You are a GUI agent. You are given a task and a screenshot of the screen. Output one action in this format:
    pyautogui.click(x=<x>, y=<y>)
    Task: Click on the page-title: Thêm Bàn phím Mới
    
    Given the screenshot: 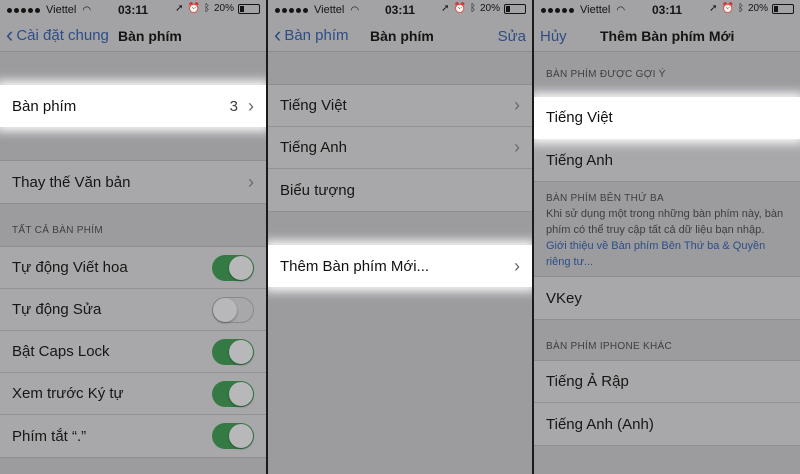 What is the action you would take?
    pyautogui.click(x=667, y=36)
    